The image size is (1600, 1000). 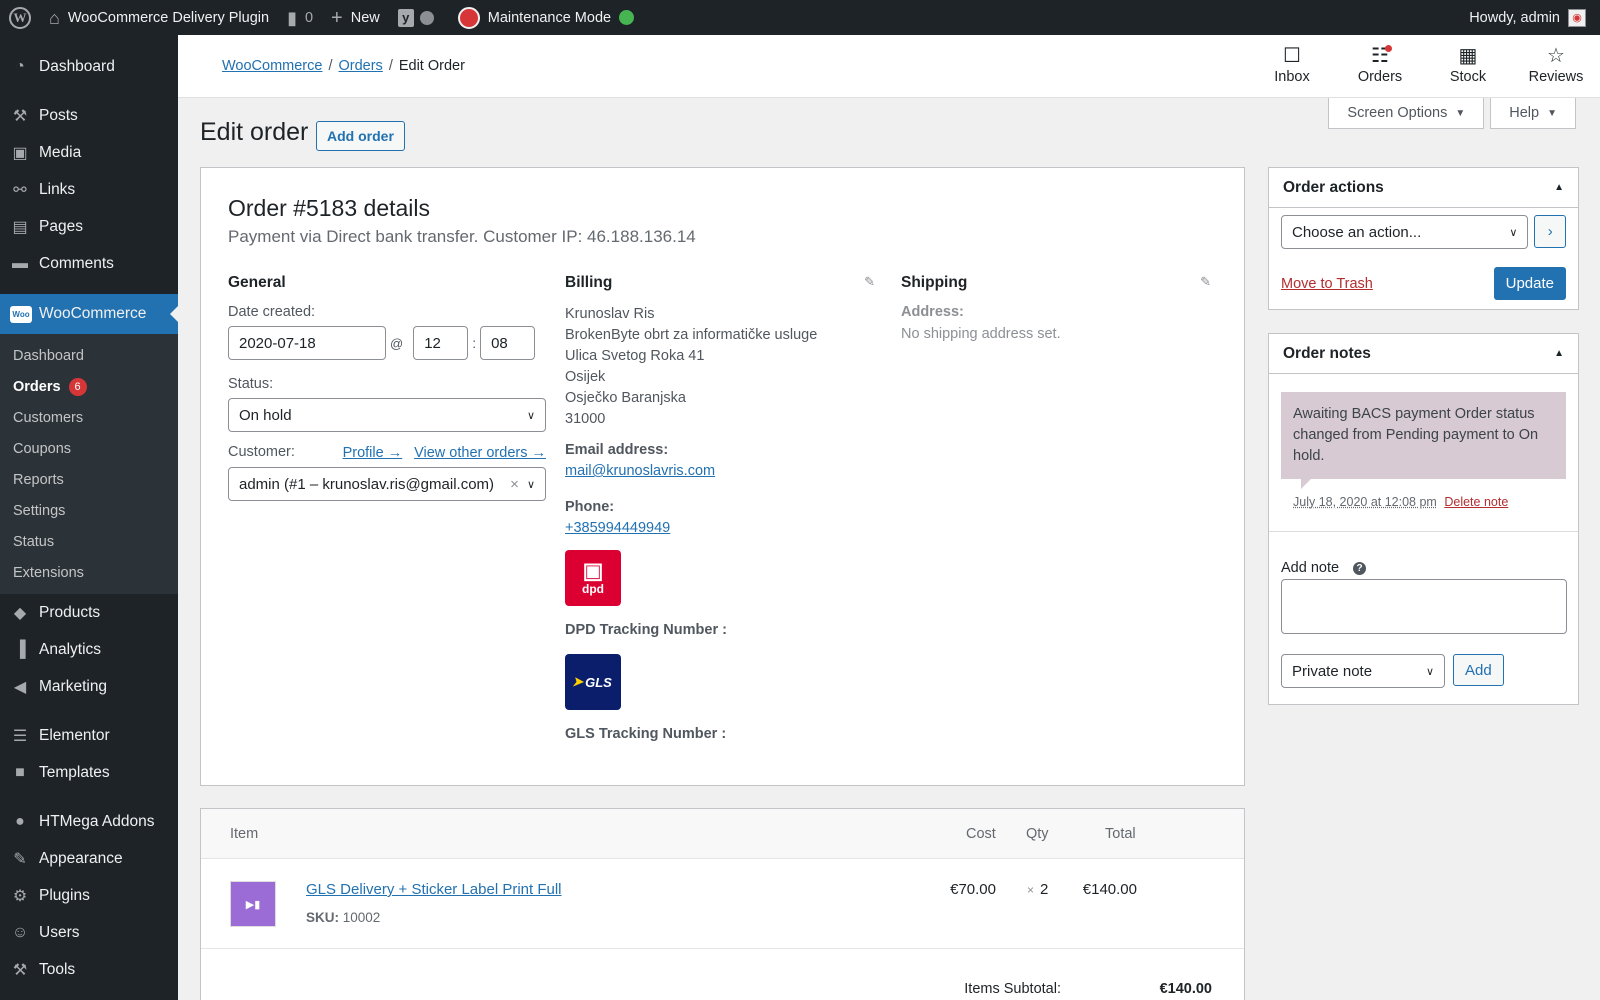 What do you see at coordinates (514, 484) in the screenshot?
I see `clear-icon: ×` at bounding box center [514, 484].